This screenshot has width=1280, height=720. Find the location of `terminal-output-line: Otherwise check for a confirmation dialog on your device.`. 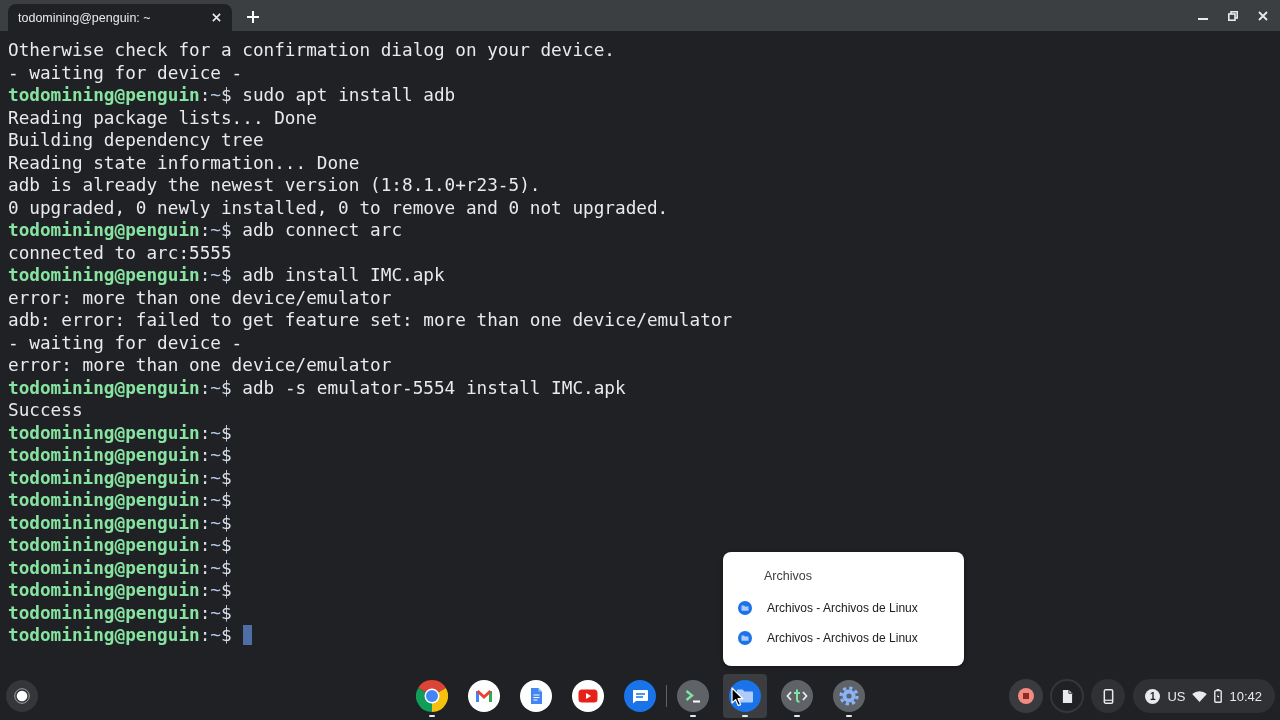

terminal-output-line: Otherwise check for a confirmation dialog on your device. is located at coordinates (311, 50).